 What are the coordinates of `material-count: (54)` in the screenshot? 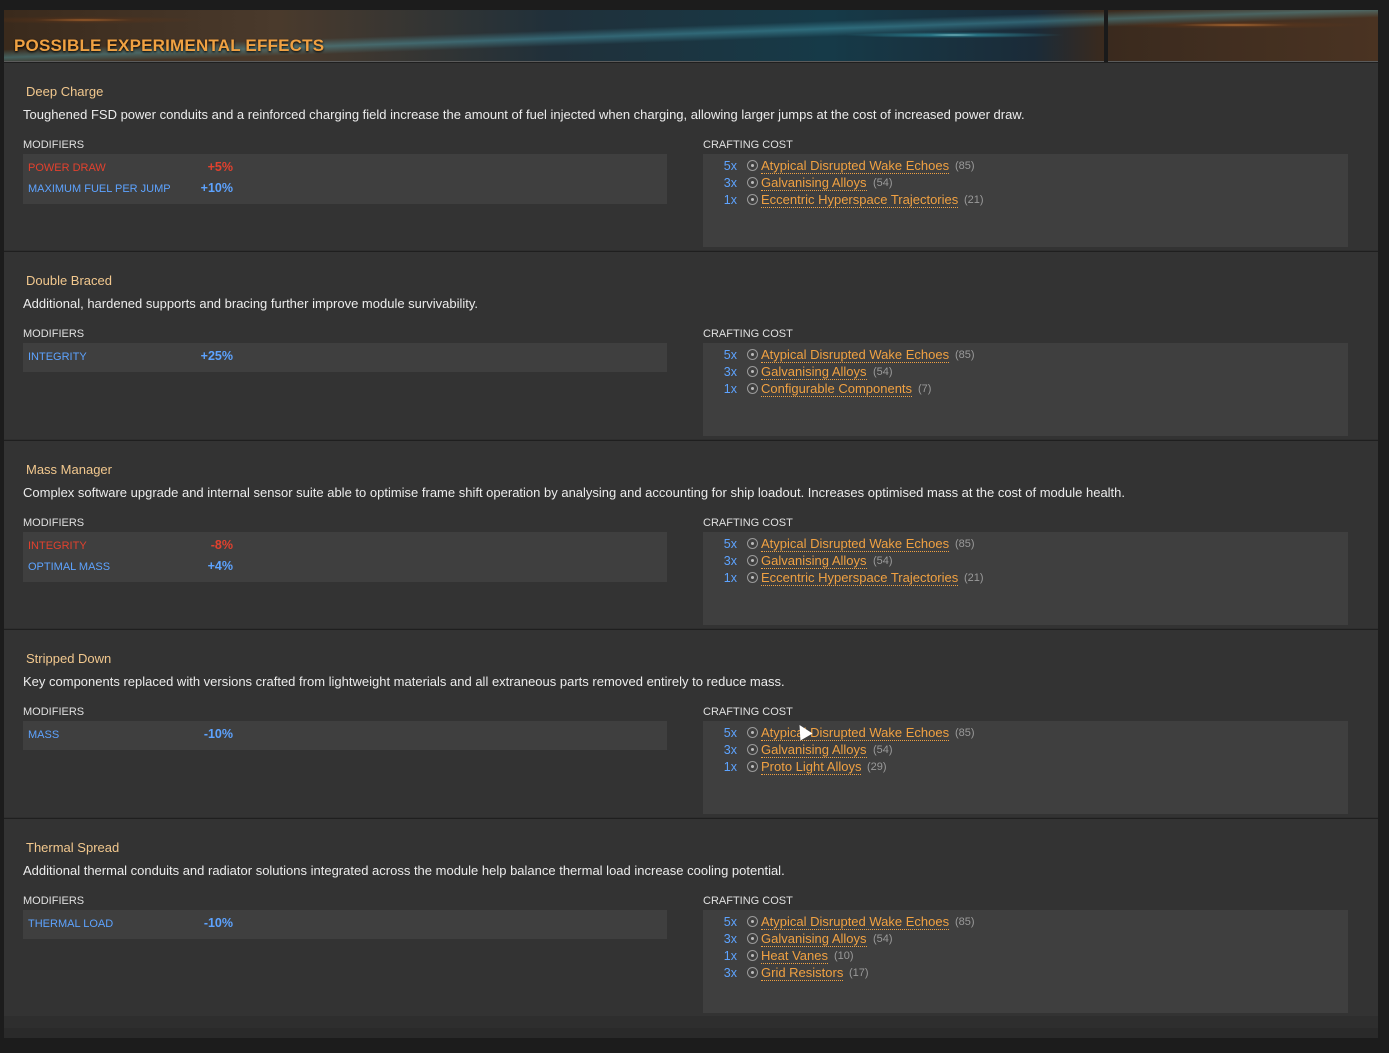 It's located at (883, 750).